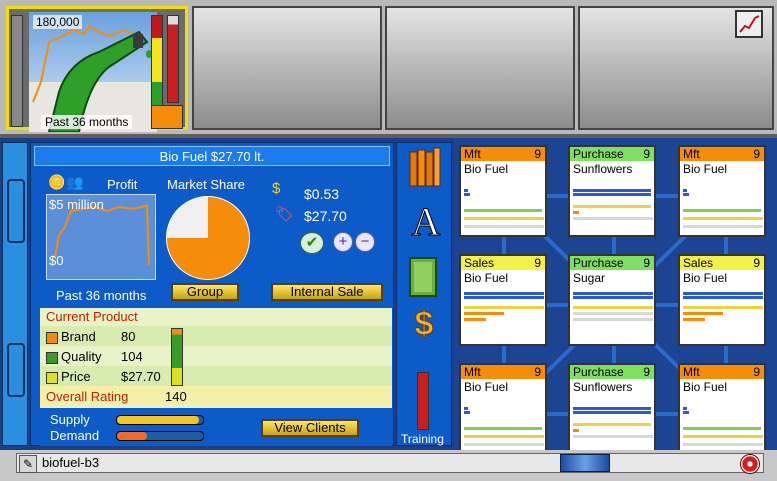 The height and width of the screenshot is (481, 777). Describe the element at coordinates (28, 464) in the screenshot. I see `edit-icon: ✎` at that location.